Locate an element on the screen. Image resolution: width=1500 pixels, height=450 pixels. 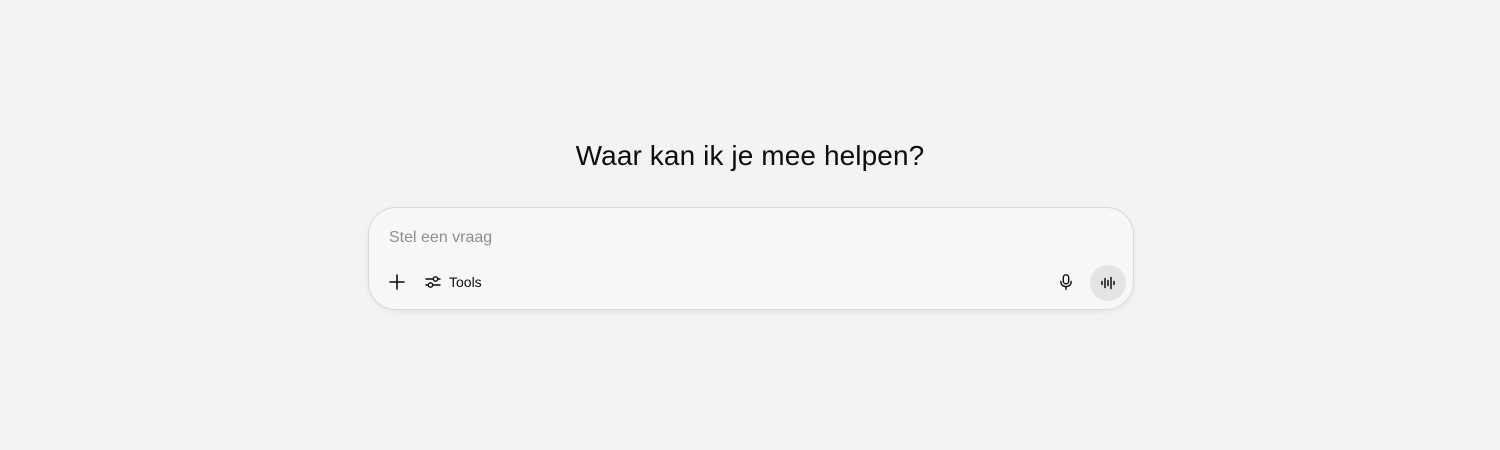
dictate-button is located at coordinates (1066, 282).